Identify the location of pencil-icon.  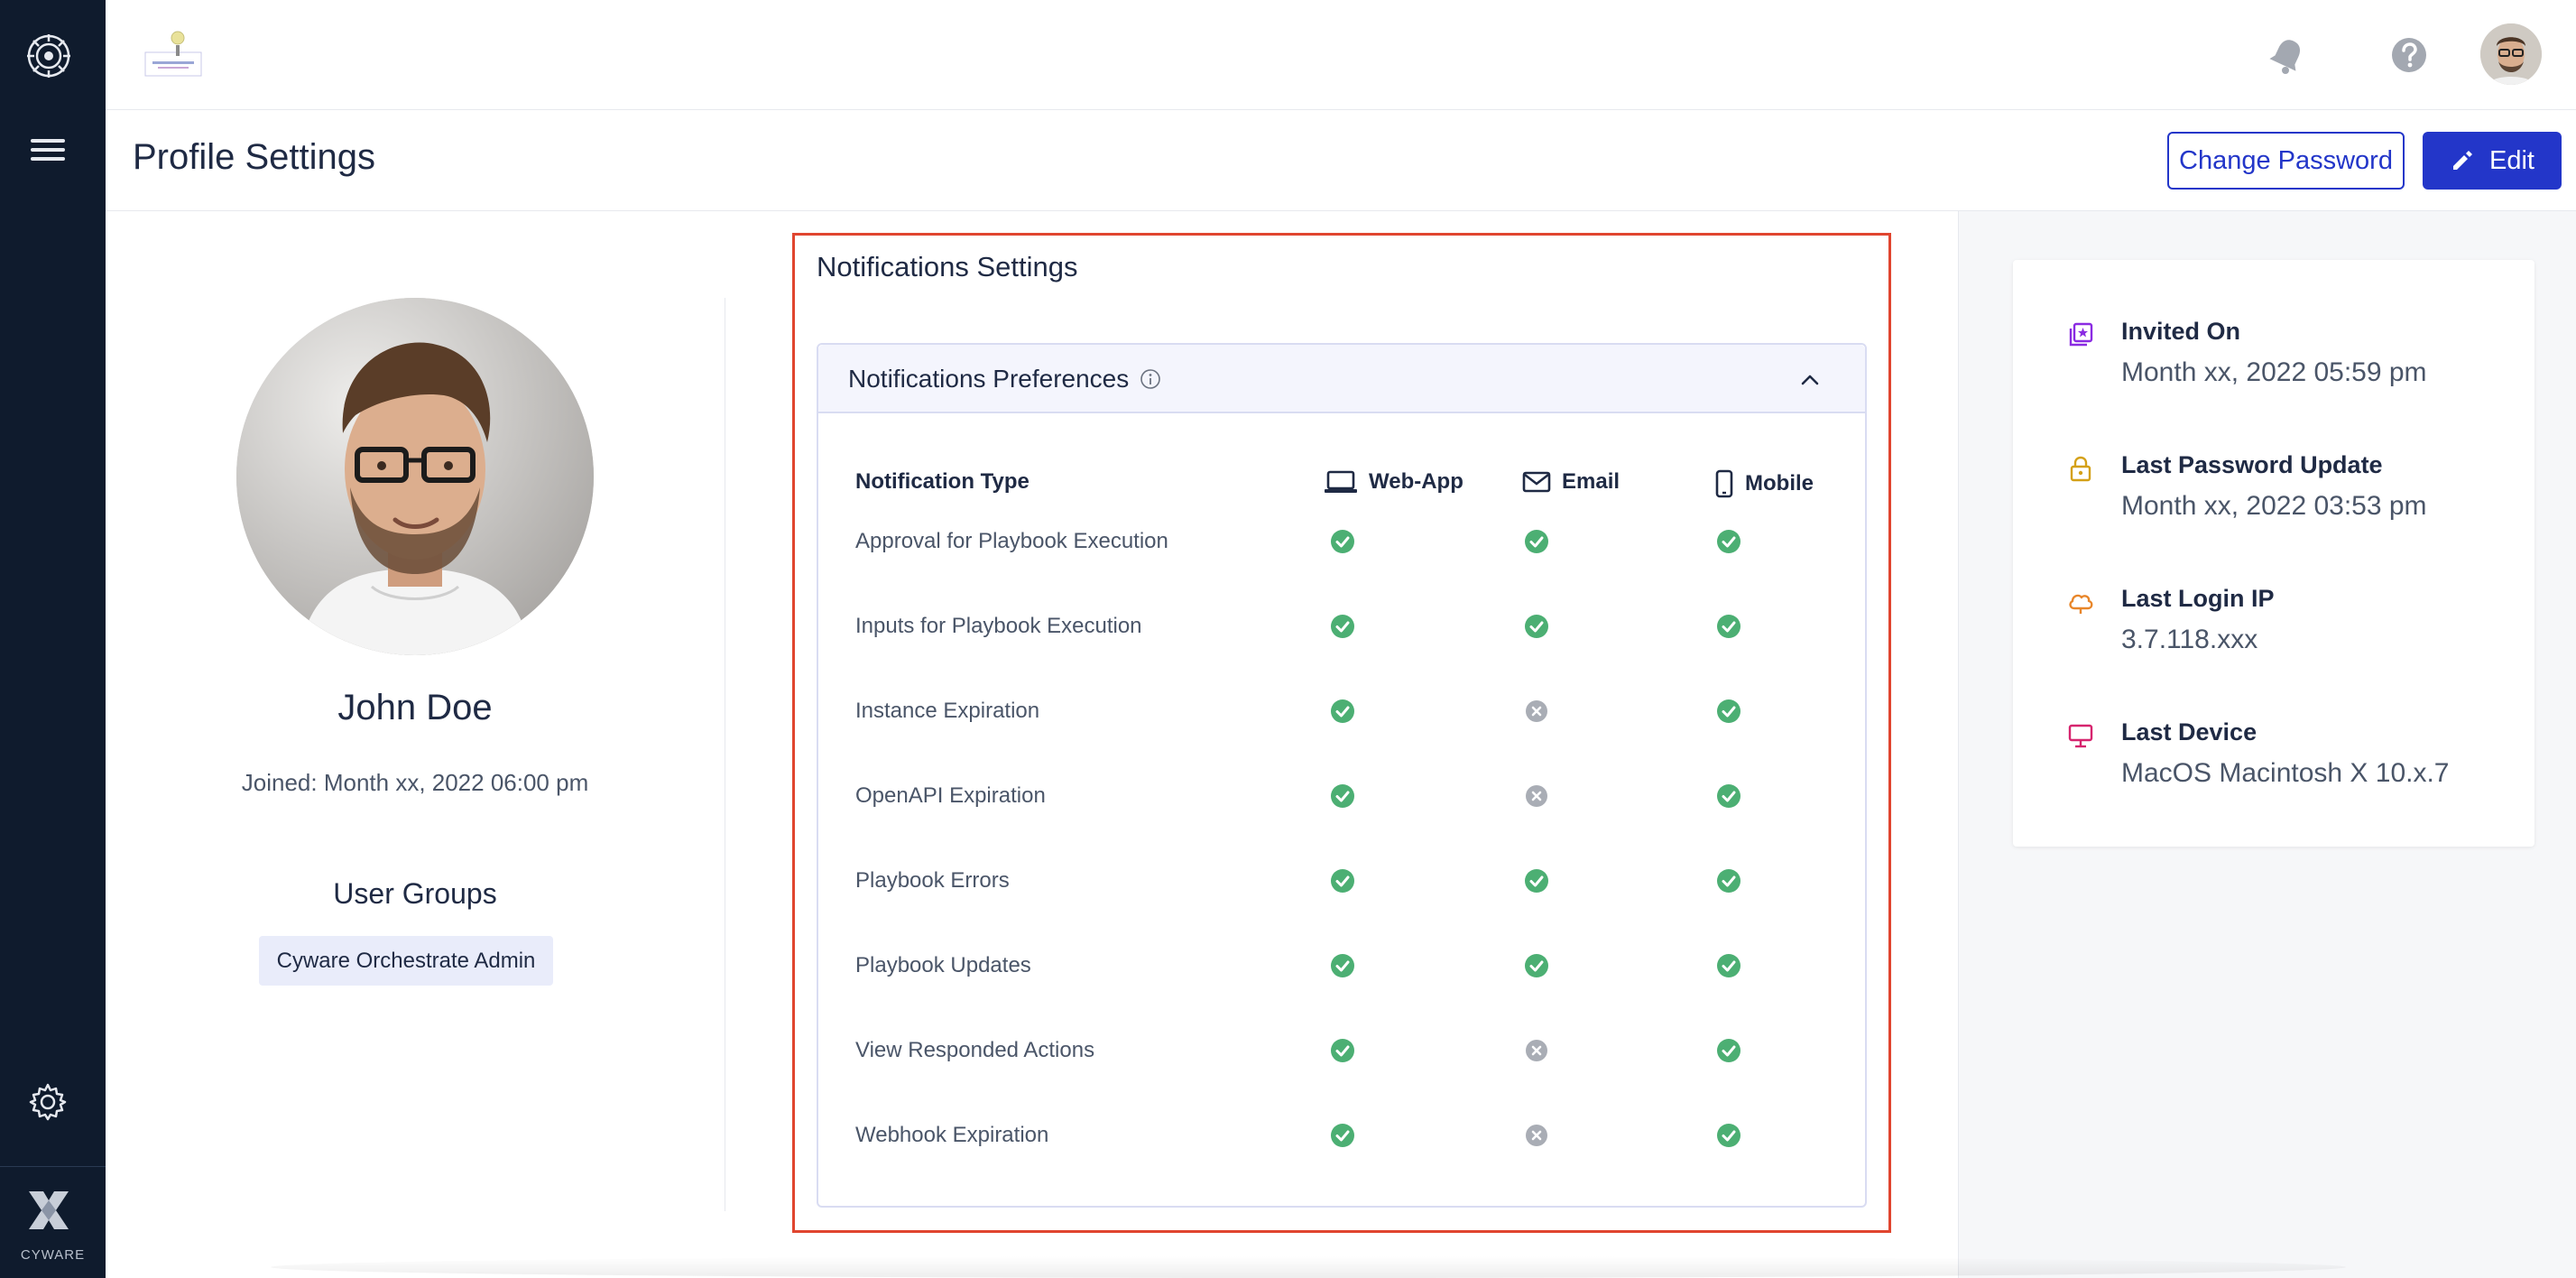
(2462, 160).